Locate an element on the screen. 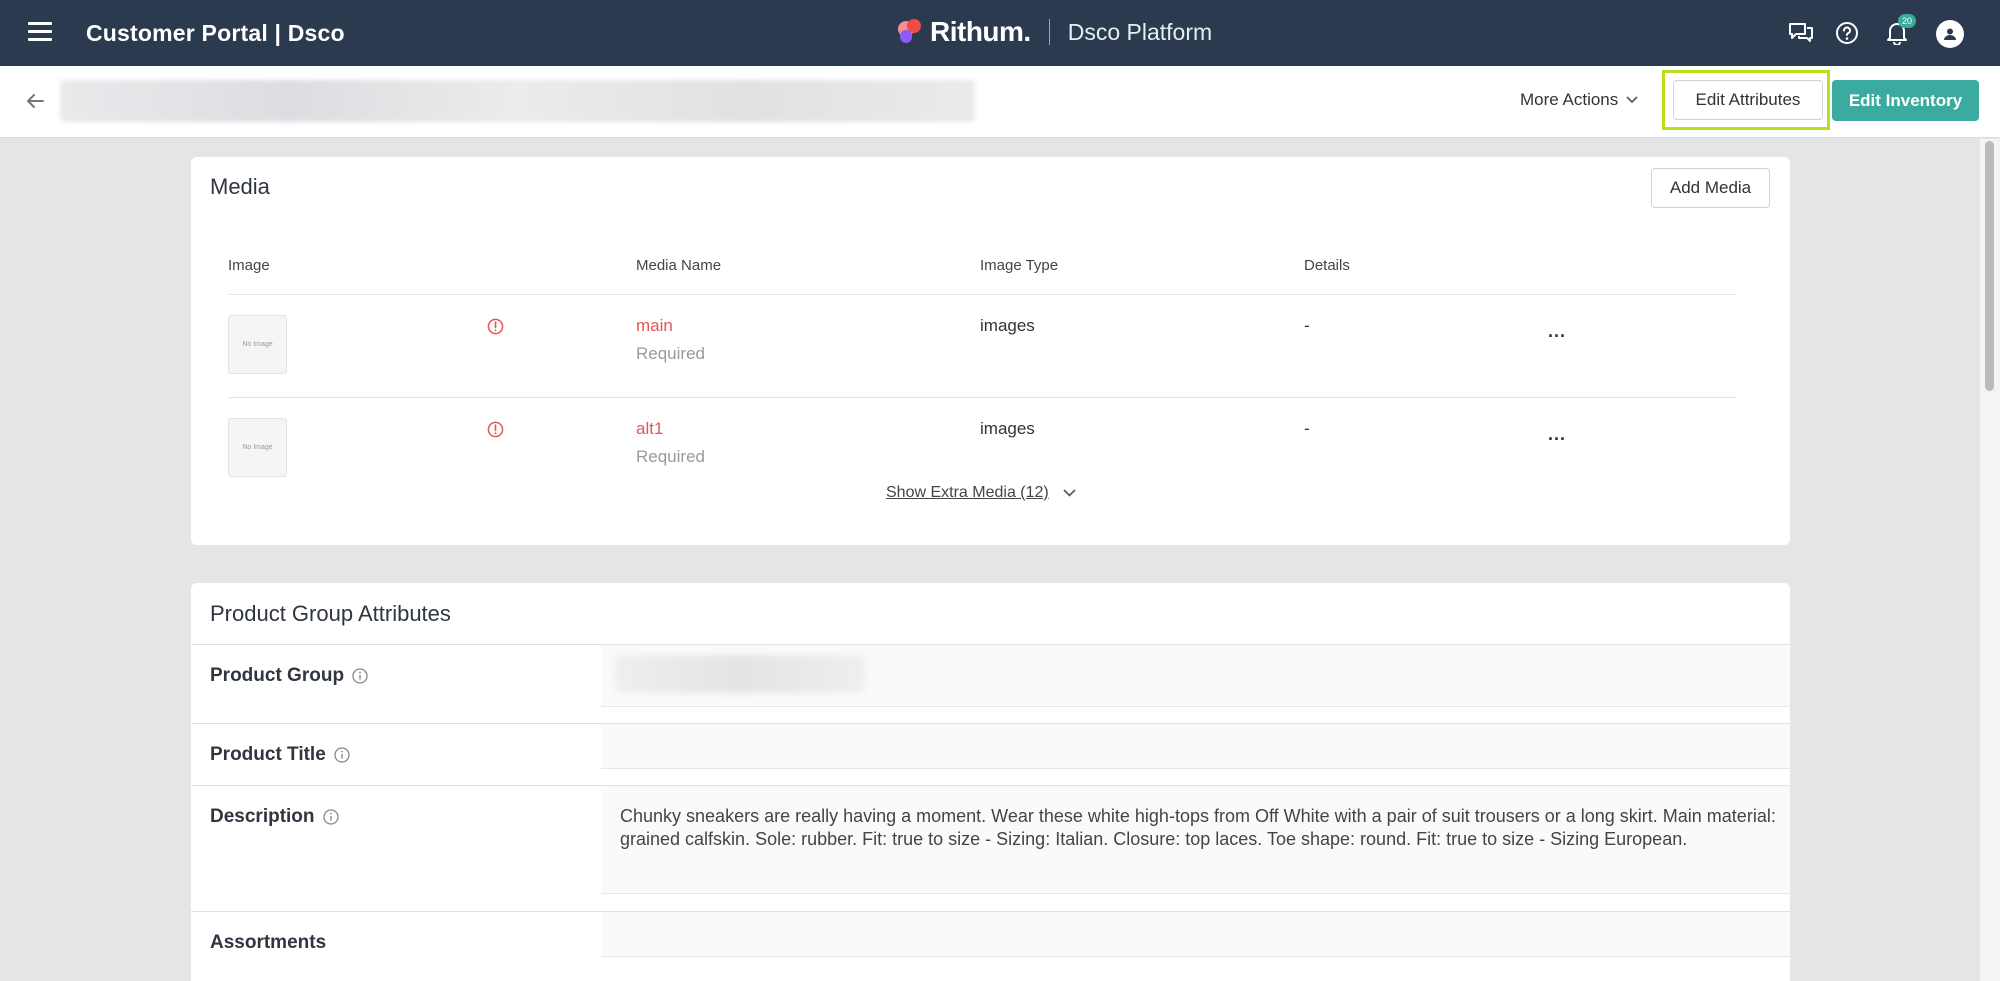 The image size is (2000, 981). app-title: Customer Portal | Dsco is located at coordinates (215, 33).